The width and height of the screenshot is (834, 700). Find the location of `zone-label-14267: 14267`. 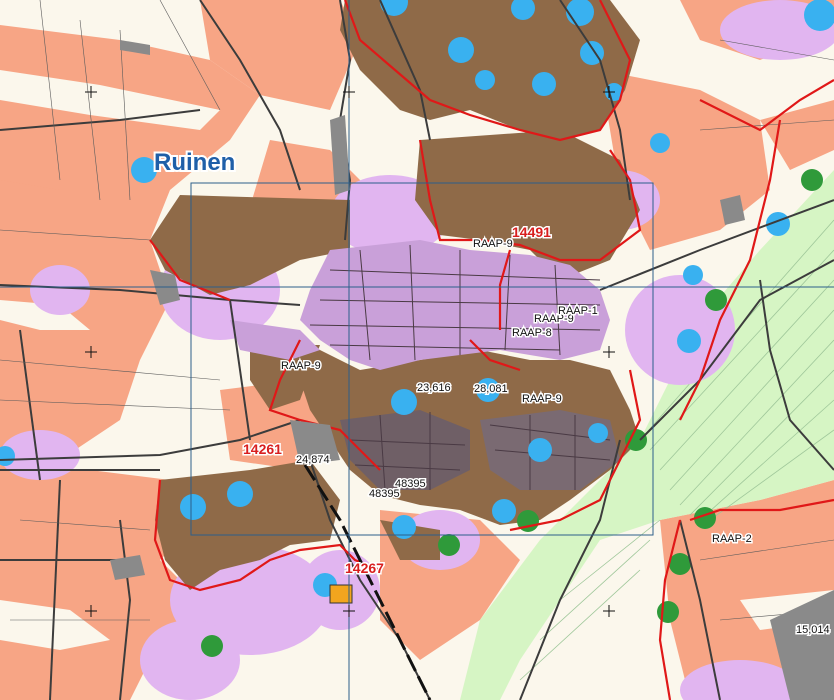

zone-label-14267: 14267 is located at coordinates (364, 568).